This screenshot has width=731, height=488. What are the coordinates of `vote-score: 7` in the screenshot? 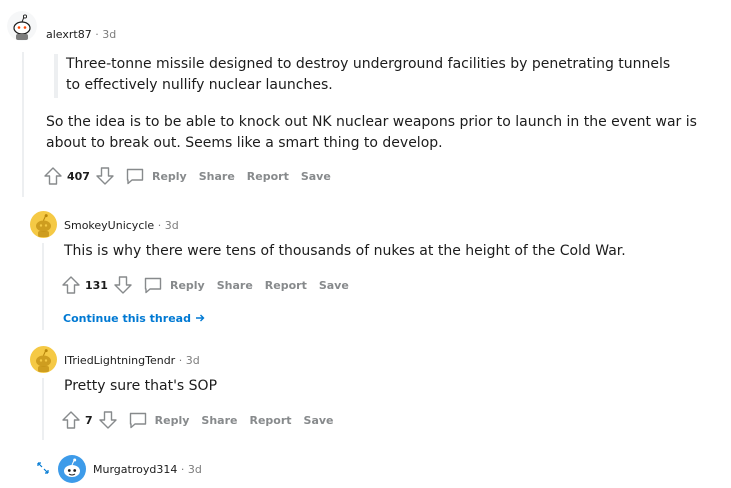 It's located at (89, 420).